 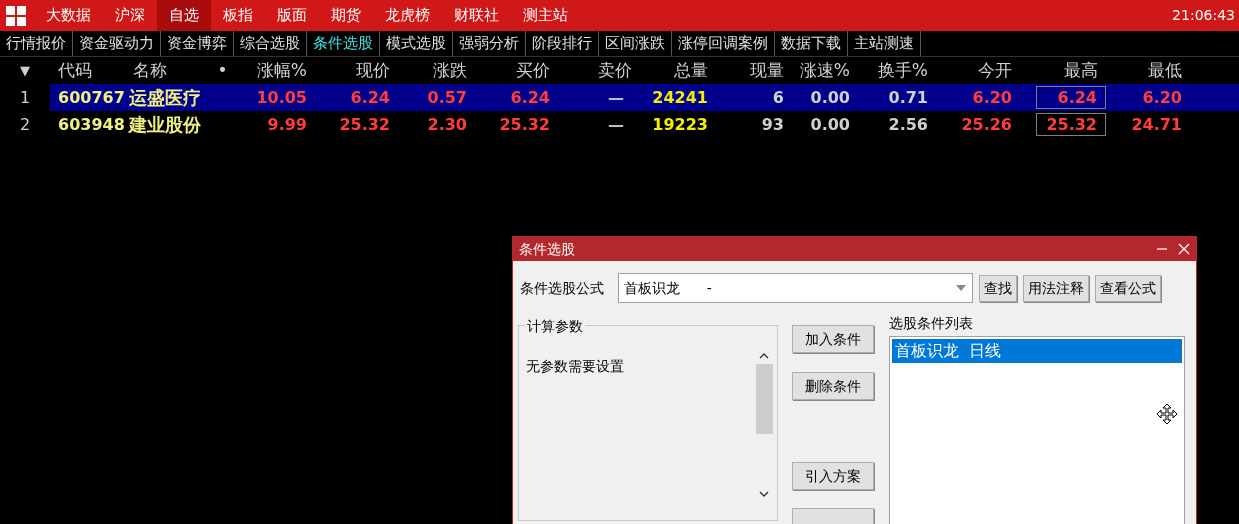 What do you see at coordinates (87, 70) in the screenshot?
I see `column-header: 代码` at bounding box center [87, 70].